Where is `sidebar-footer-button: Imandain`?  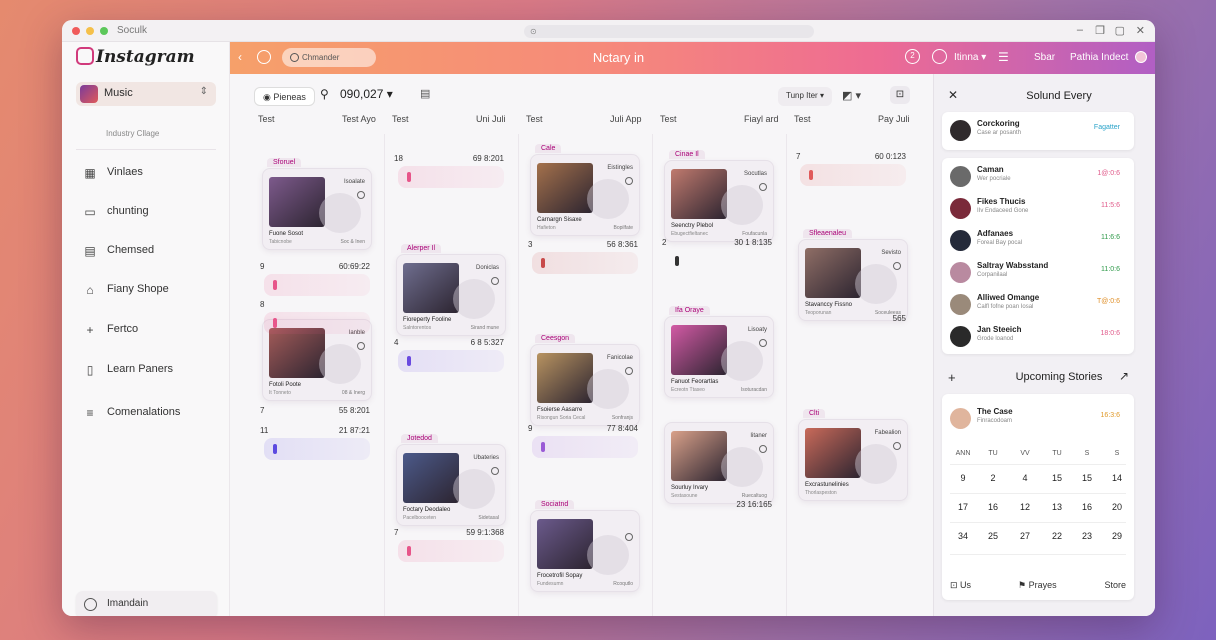 sidebar-footer-button: Imandain is located at coordinates (146, 603).